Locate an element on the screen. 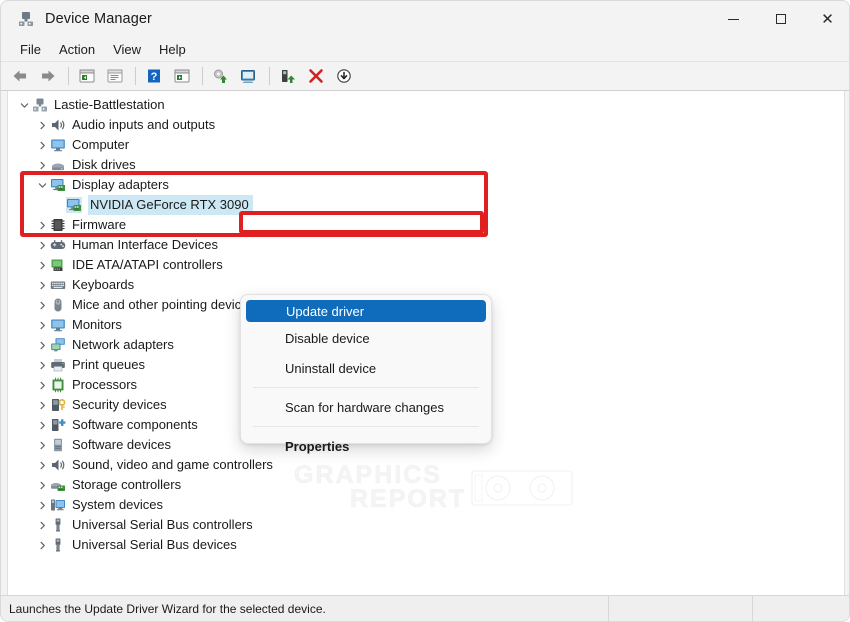 The height and width of the screenshot is (622, 850). tree-item-audio-inputs-and-outputs: Audio inputs and outputs is located at coordinates (426, 125).